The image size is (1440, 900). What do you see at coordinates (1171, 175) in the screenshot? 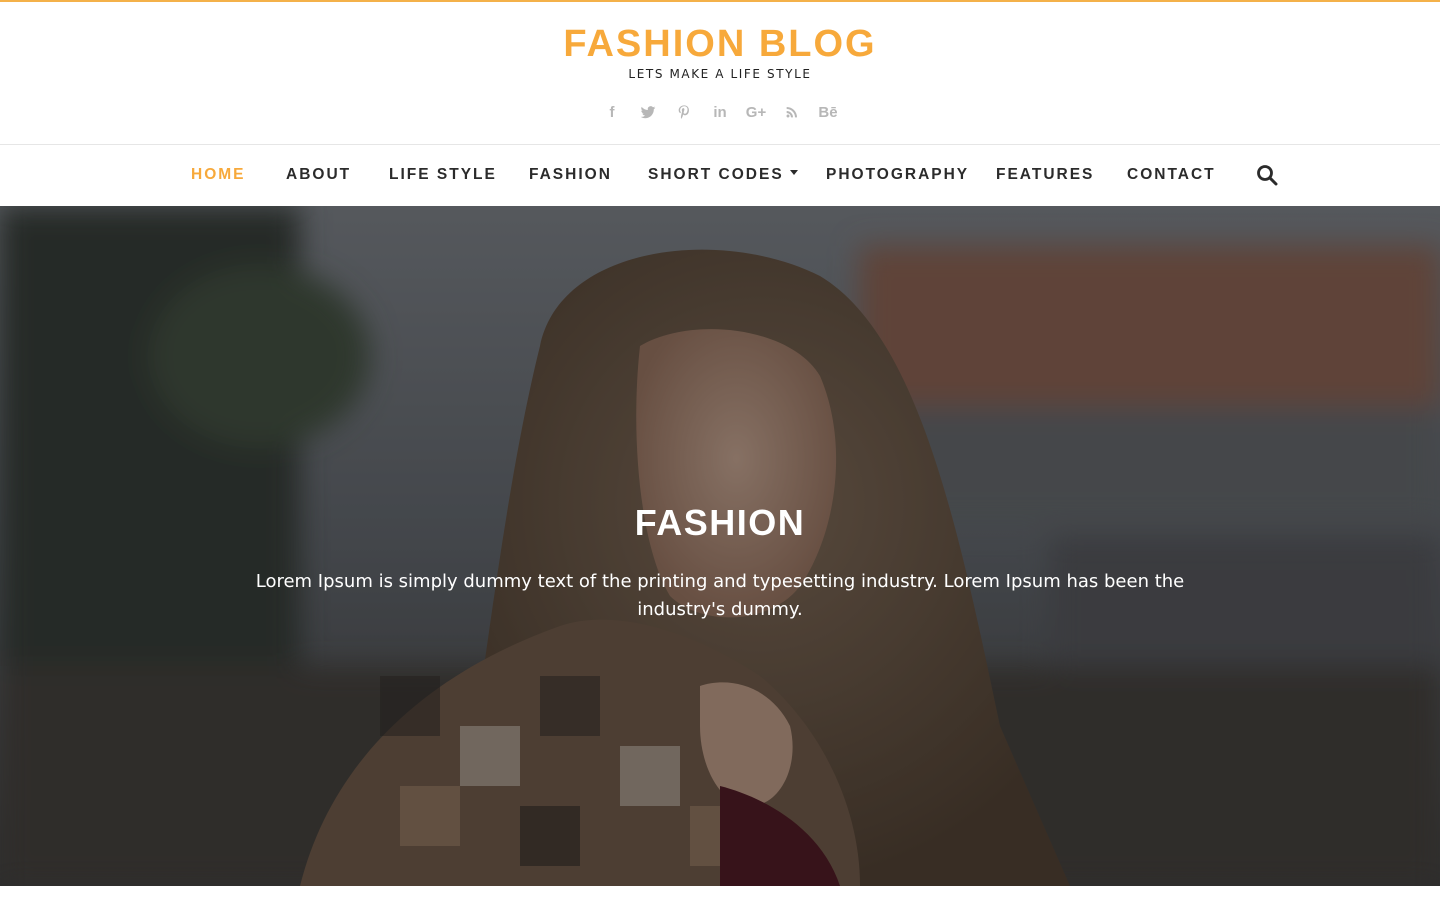
I see `nav-item-contact: CONTACT` at bounding box center [1171, 175].